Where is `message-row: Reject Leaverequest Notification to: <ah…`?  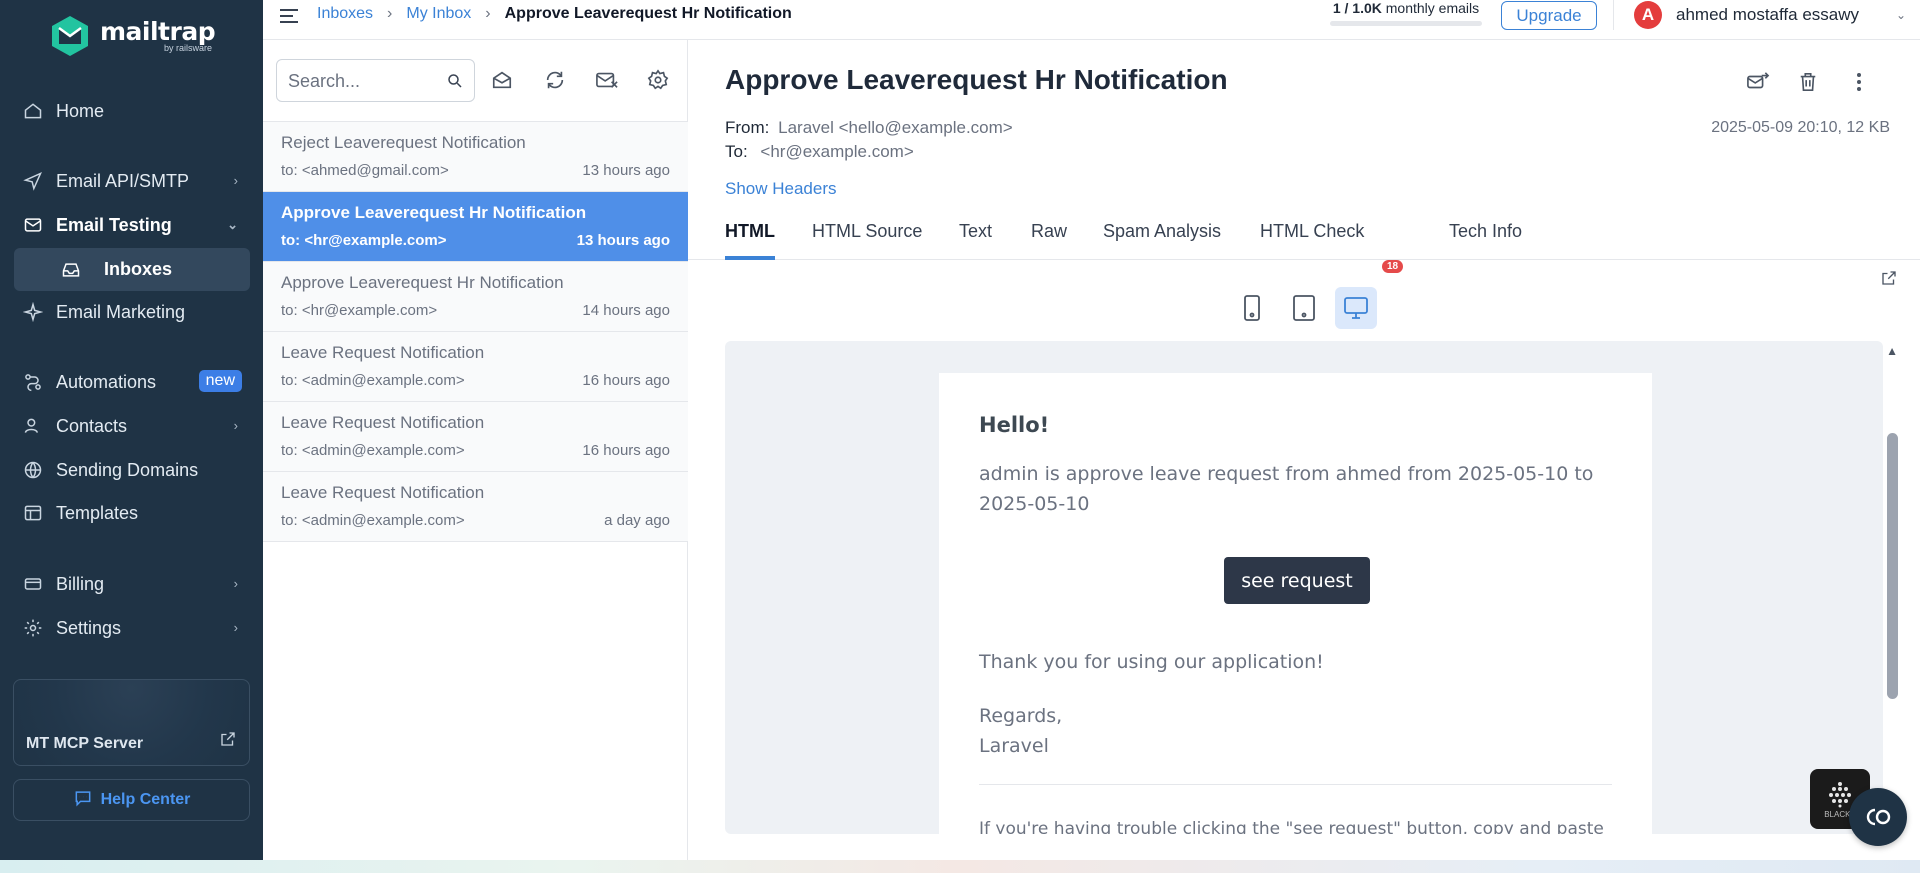 message-row: Reject Leaverequest Notification to: <ah… is located at coordinates (475, 157).